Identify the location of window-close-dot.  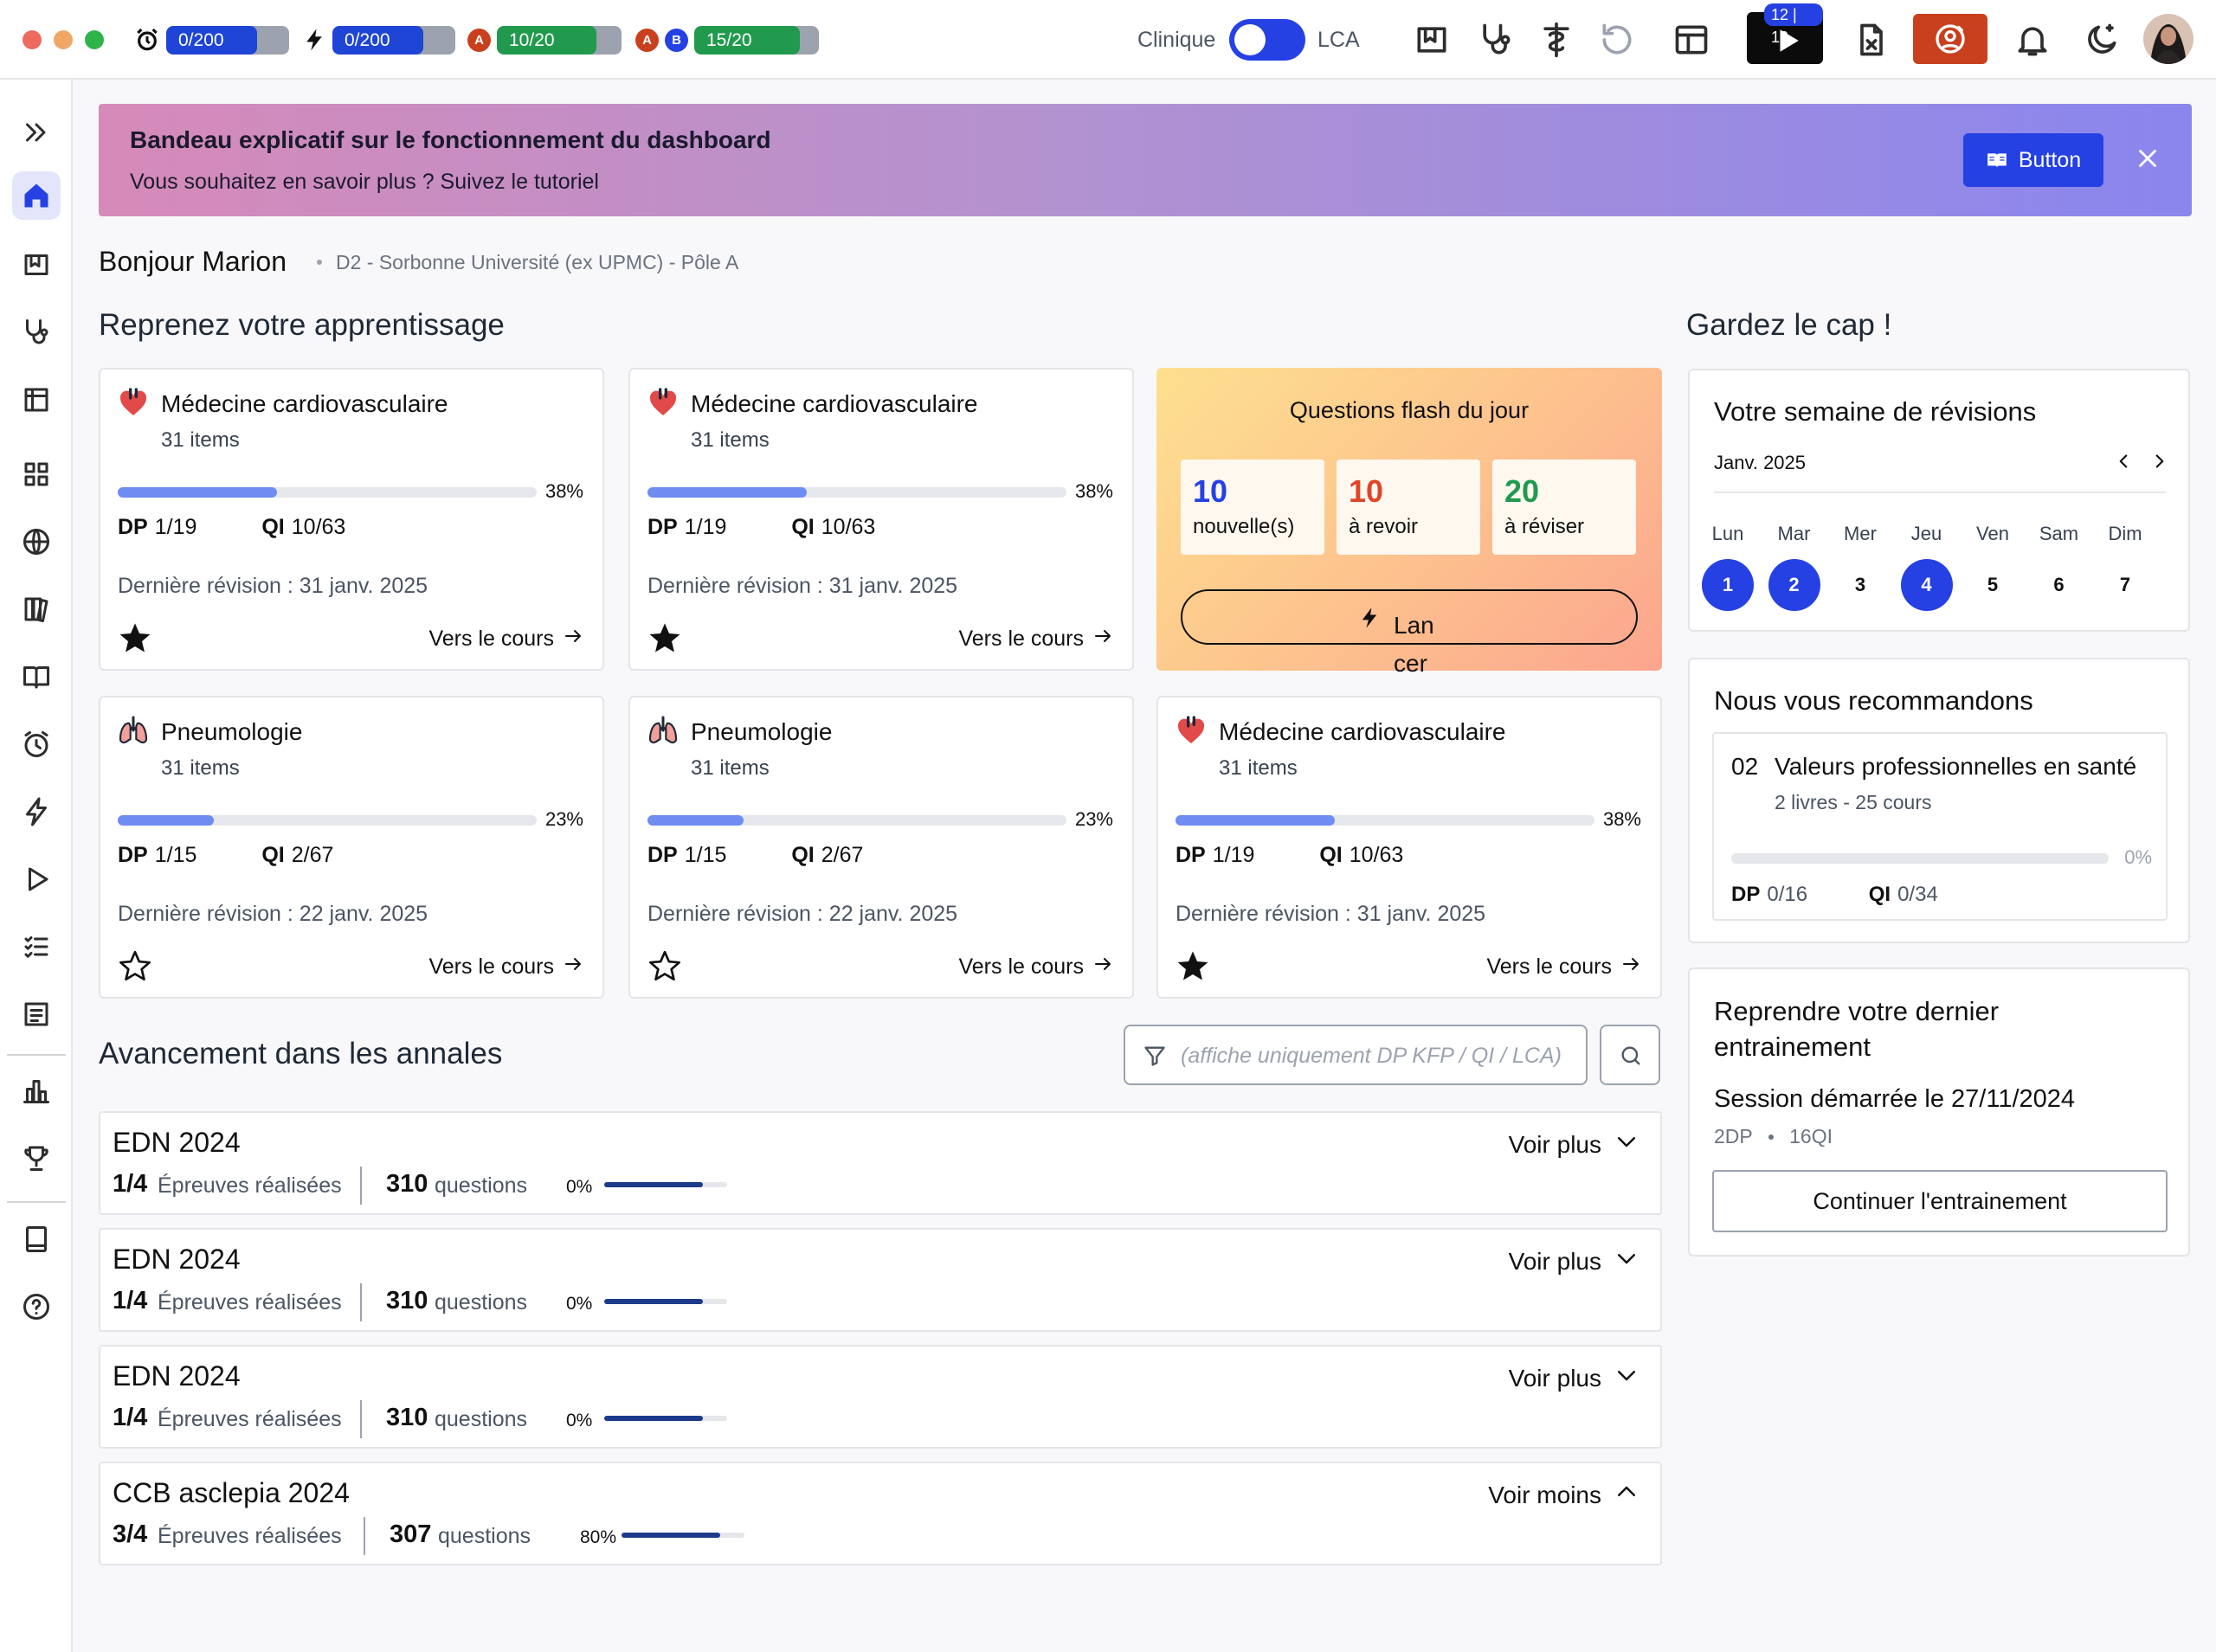
(32, 39).